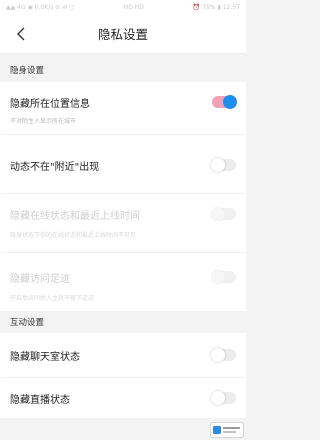  I want to click on setting-hide-footprint: 隐藏访问足迹 开启后访问他人主页不留下足迹, so click(123, 282).